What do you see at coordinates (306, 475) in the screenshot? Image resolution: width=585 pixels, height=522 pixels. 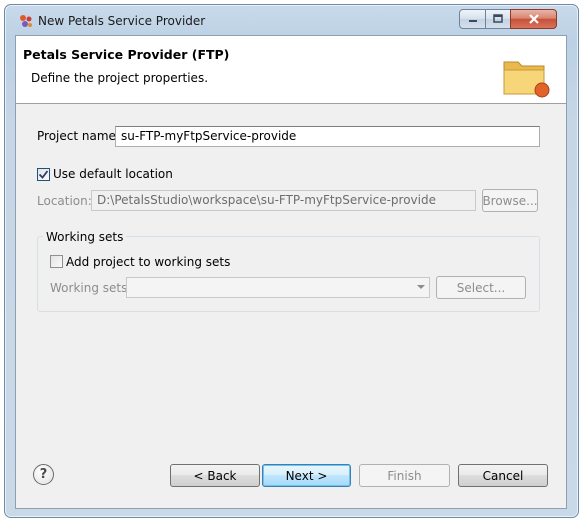 I see `next-button: Next >` at bounding box center [306, 475].